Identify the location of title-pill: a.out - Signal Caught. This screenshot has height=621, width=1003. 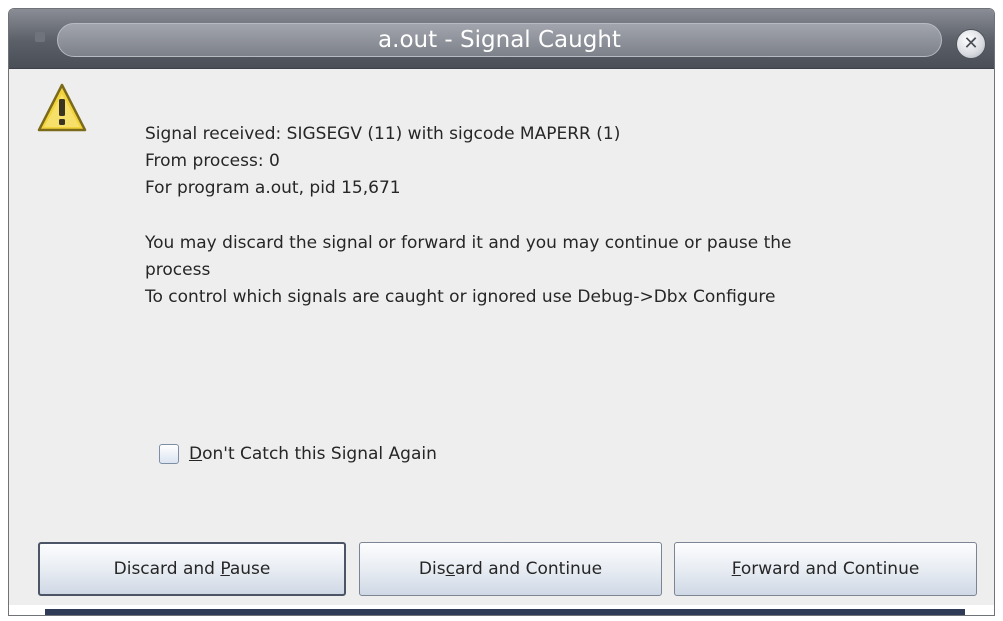
(499, 40).